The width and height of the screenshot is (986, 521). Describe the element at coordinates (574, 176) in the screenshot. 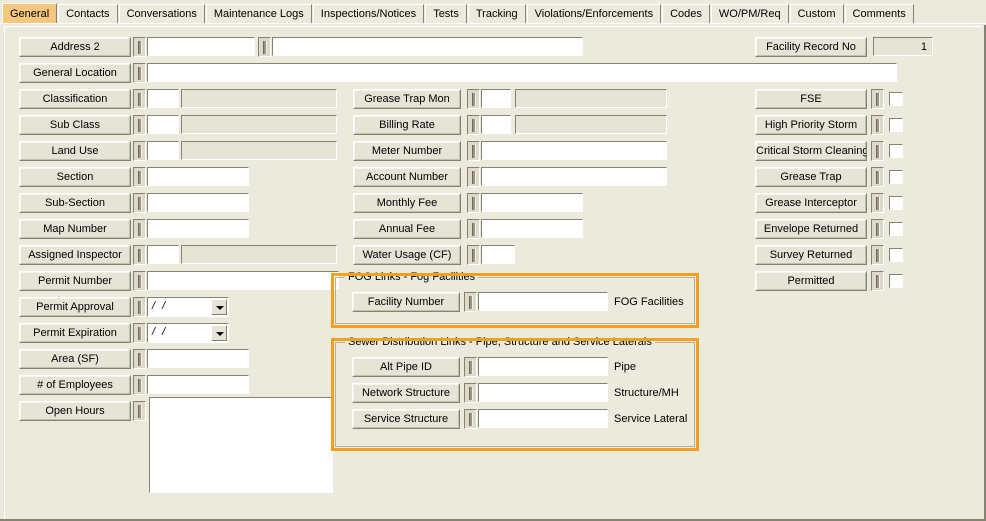

I see `account-number-field` at that location.